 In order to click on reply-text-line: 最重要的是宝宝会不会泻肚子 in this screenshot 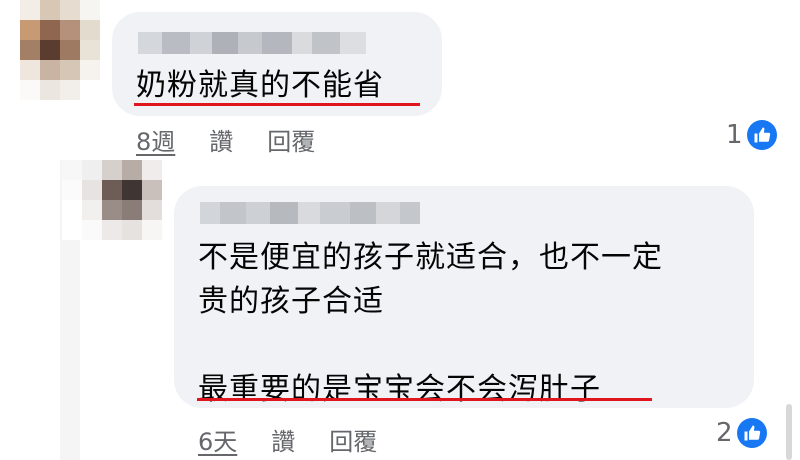, I will do `click(399, 389)`.